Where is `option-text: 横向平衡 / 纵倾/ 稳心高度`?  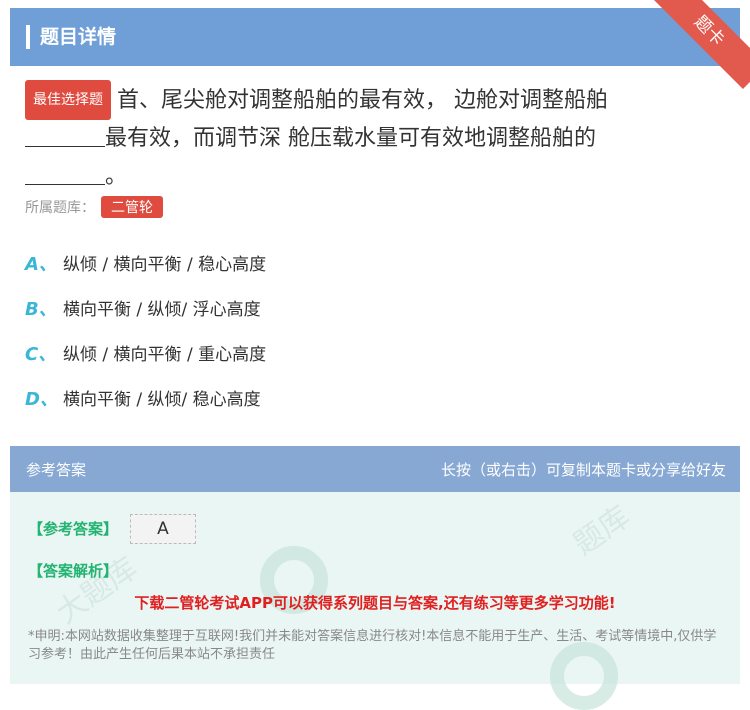
option-text: 横向平衡 / 纵倾/ 稳心高度 is located at coordinates (162, 400).